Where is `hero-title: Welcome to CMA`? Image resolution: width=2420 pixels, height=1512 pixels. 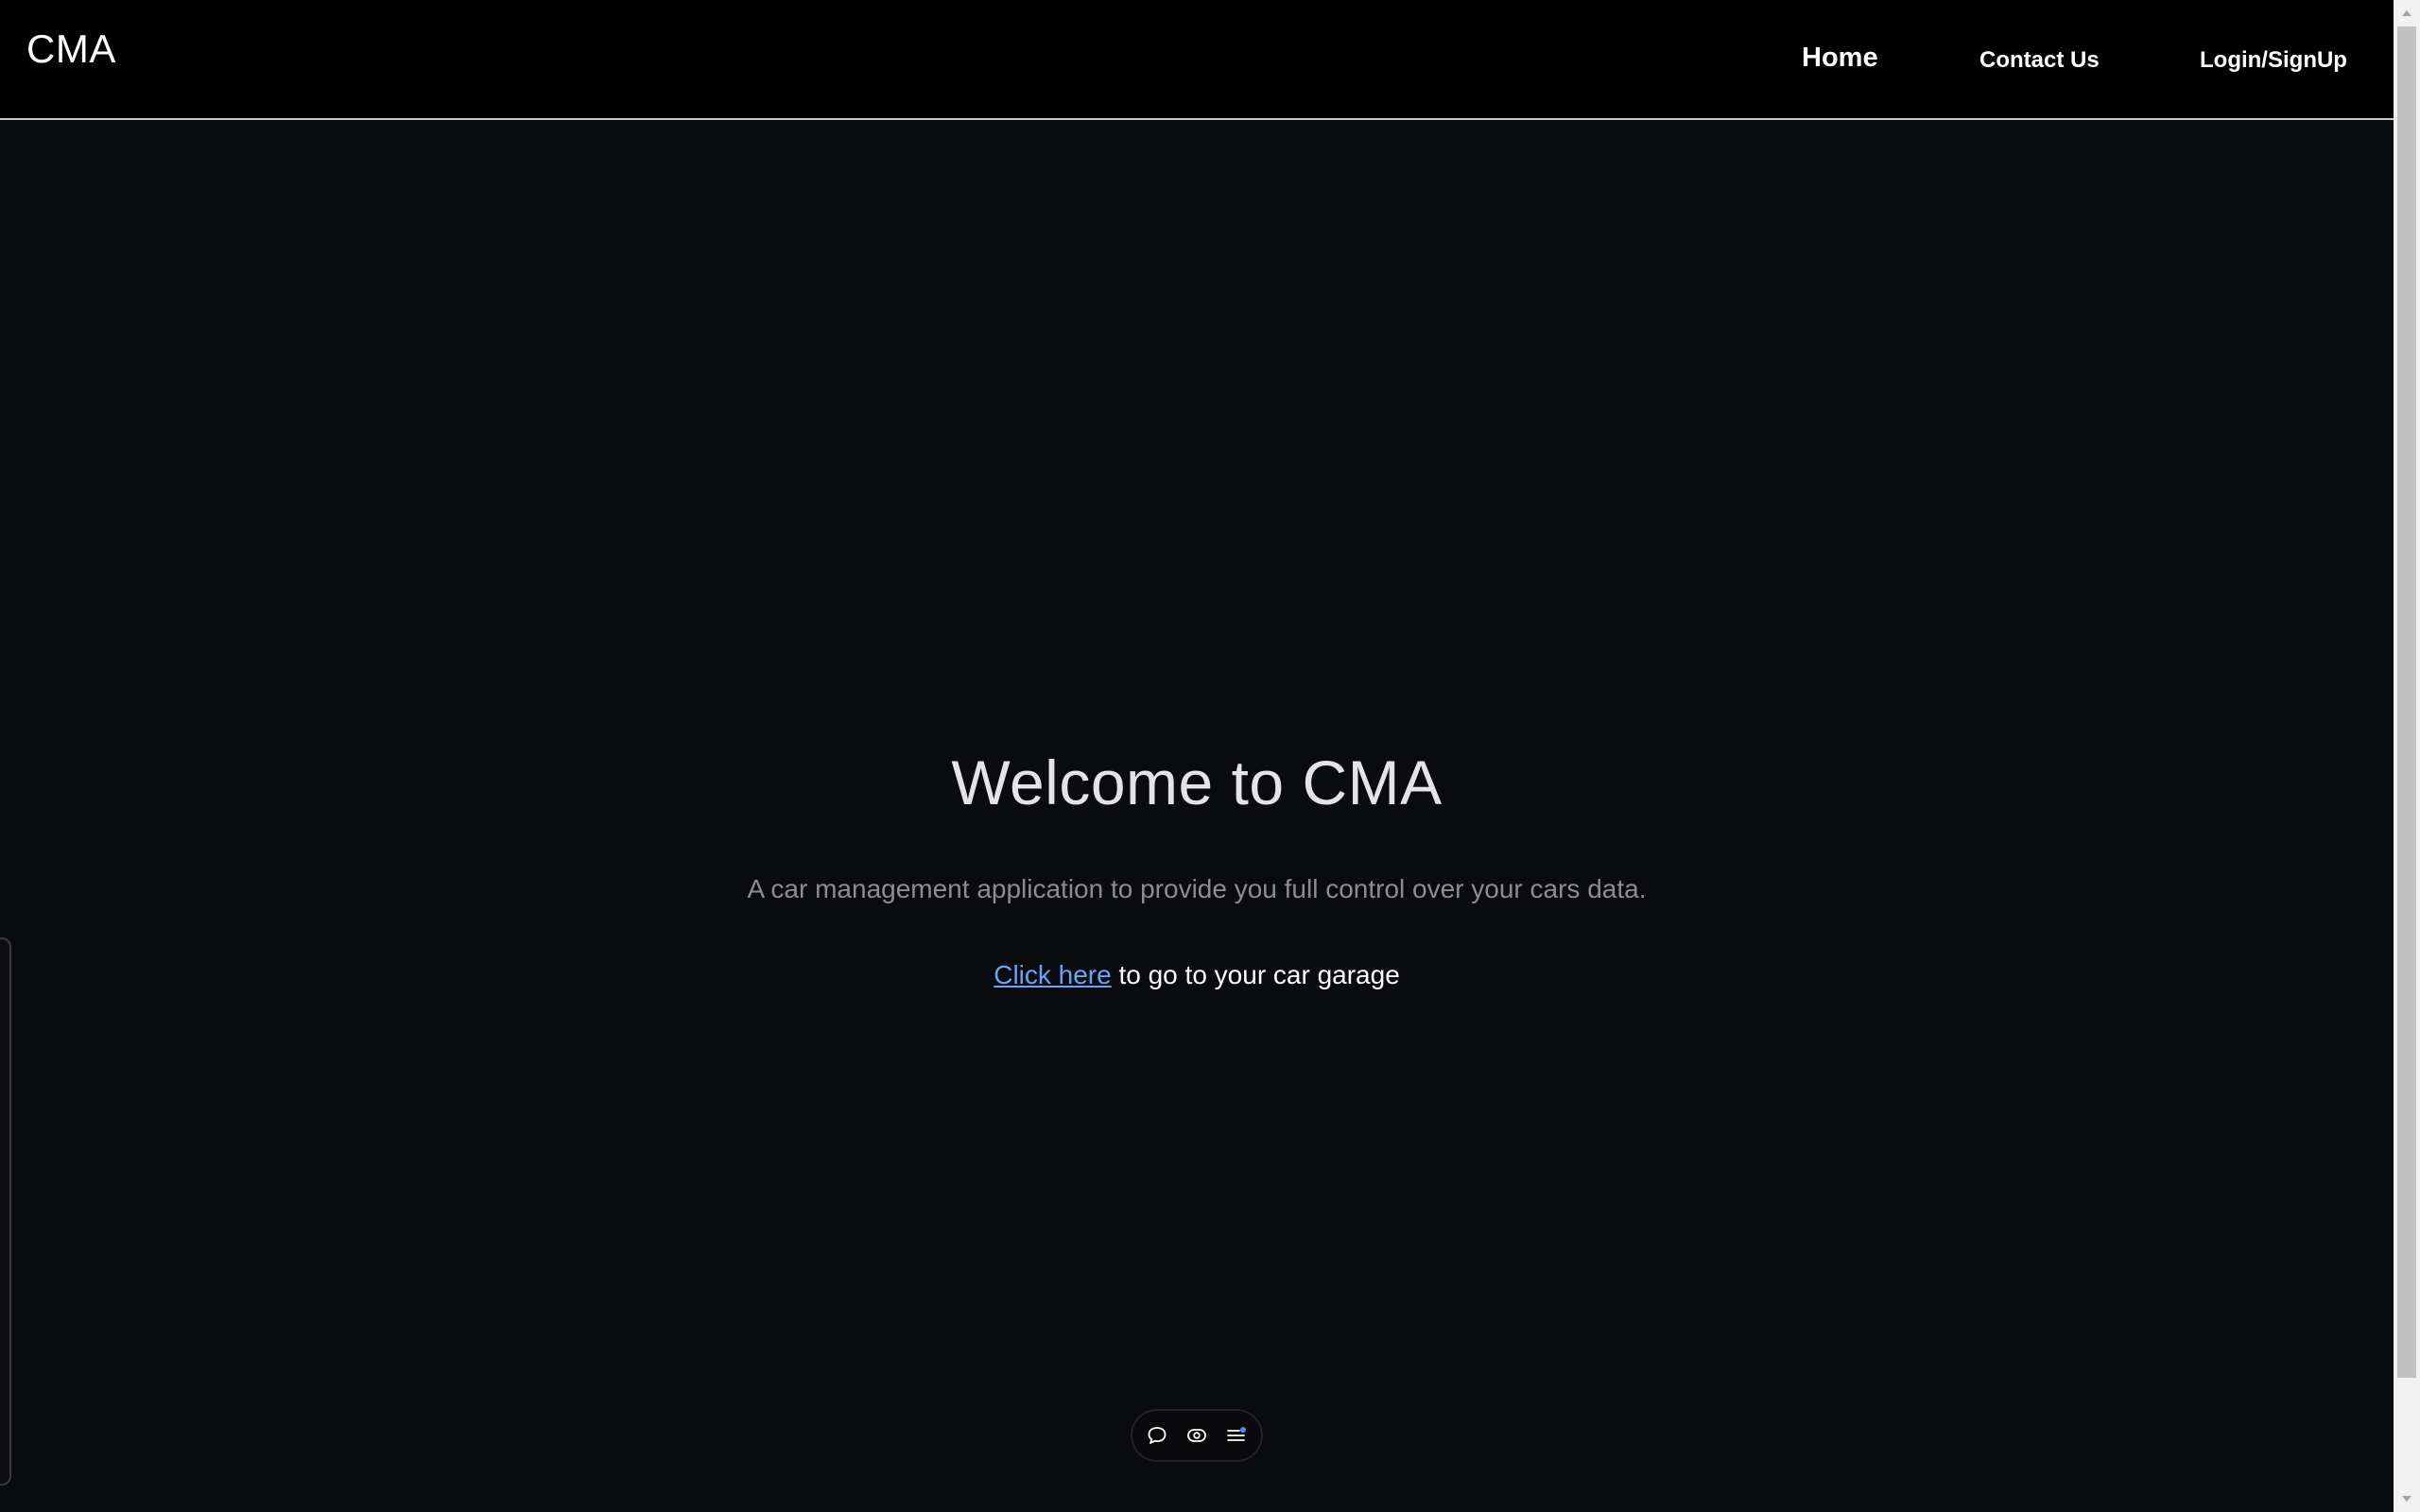 hero-title: Welcome to CMA is located at coordinates (1197, 782).